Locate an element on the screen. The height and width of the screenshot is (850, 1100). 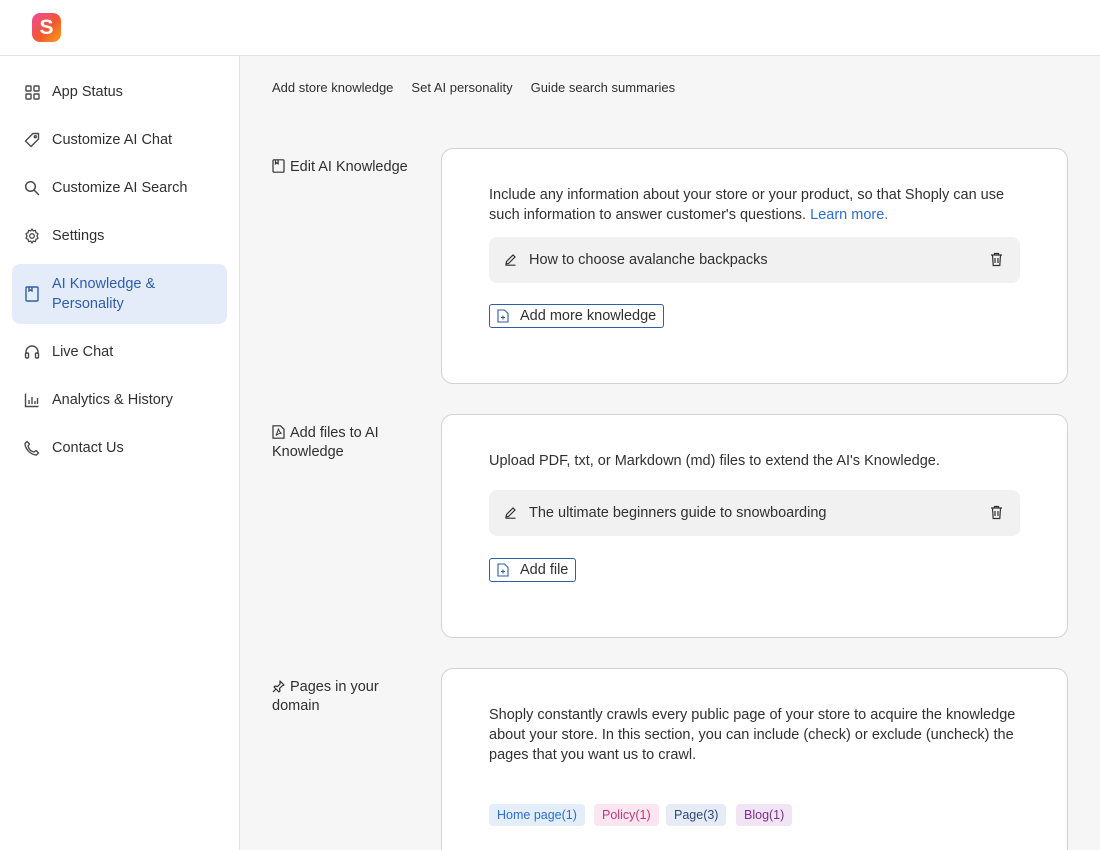
tag-icon is located at coordinates (32, 140).